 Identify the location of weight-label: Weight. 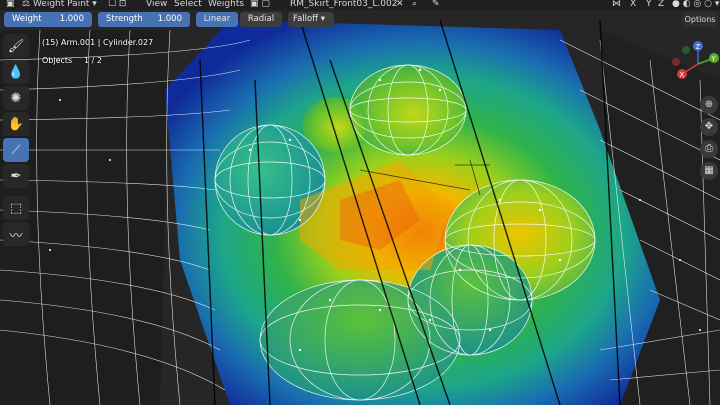
(27, 19).